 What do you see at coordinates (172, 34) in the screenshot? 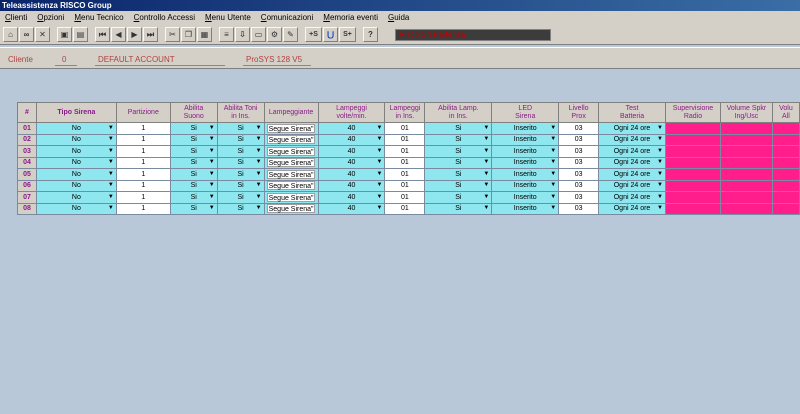
I see `cut-icon: ✂` at bounding box center [172, 34].